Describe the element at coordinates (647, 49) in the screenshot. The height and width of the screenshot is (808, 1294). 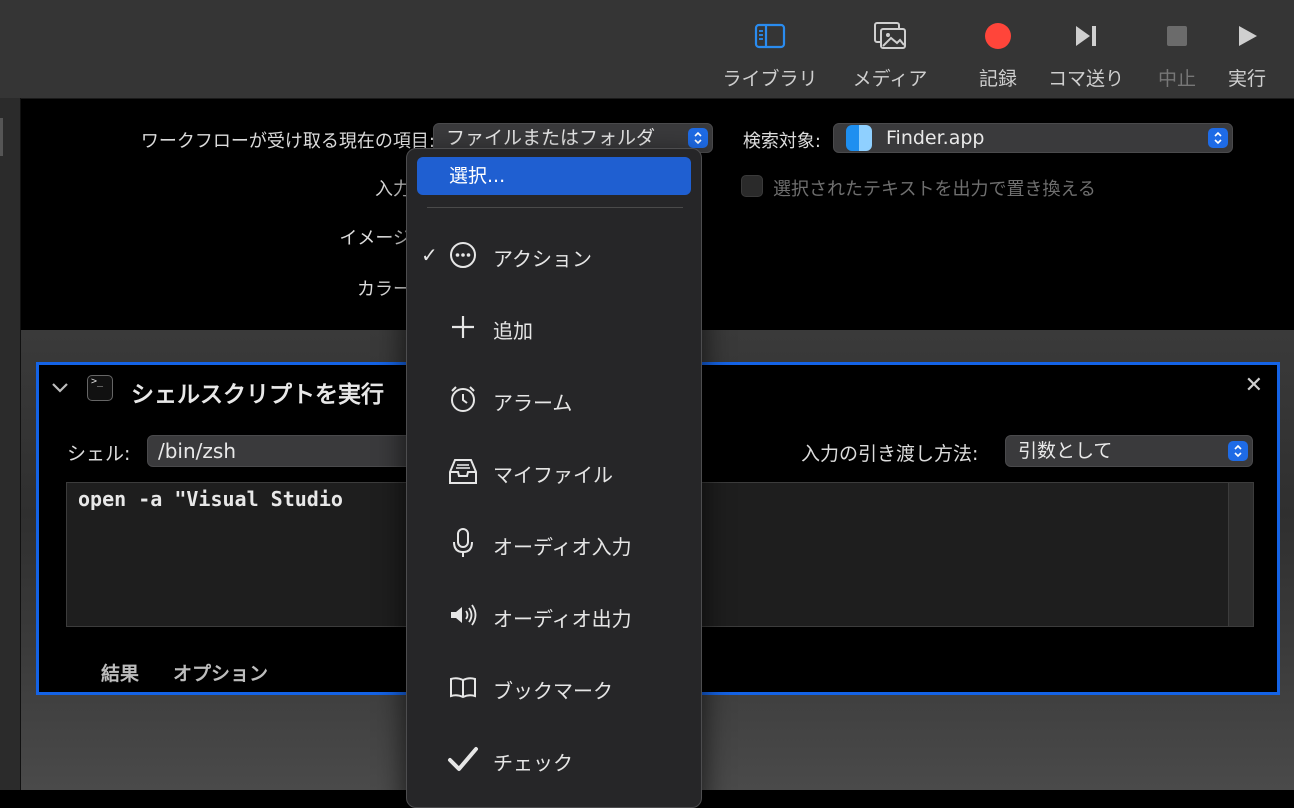
I see `toolbar: ライブラリ メディア 記録 コマ送り 中止 実行` at that location.